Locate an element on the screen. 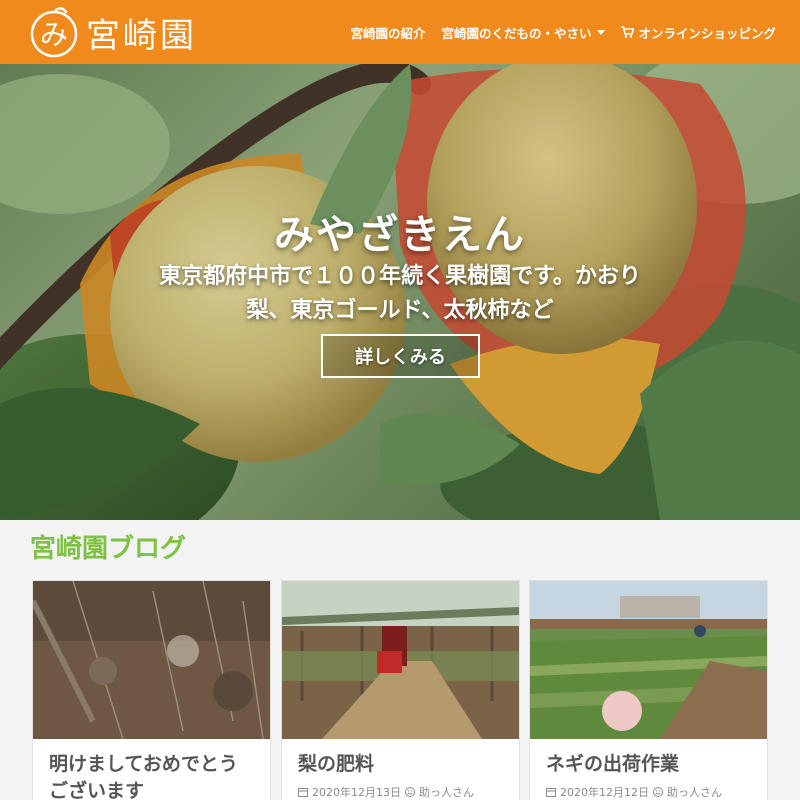 The width and height of the screenshot is (800, 800). main-nav: 宮崎園の紹介 宮崎園のくだもの・やさい オンラインショッピング is located at coordinates (563, 32).